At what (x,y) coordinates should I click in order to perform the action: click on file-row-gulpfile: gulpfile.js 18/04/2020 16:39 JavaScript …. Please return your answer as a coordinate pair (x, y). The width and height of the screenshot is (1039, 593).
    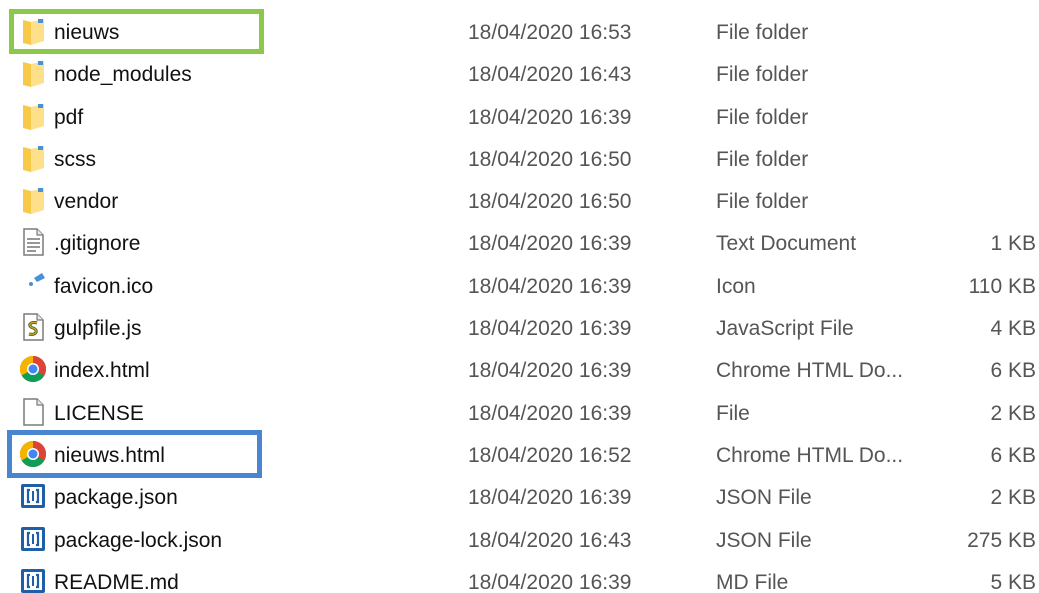
    Looking at the image, I should click on (519, 329).